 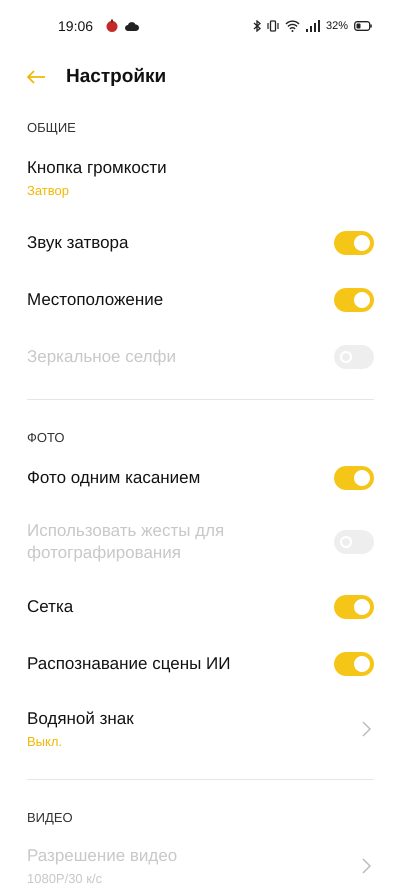 What do you see at coordinates (132, 26) in the screenshot?
I see `cloud-icon` at bounding box center [132, 26].